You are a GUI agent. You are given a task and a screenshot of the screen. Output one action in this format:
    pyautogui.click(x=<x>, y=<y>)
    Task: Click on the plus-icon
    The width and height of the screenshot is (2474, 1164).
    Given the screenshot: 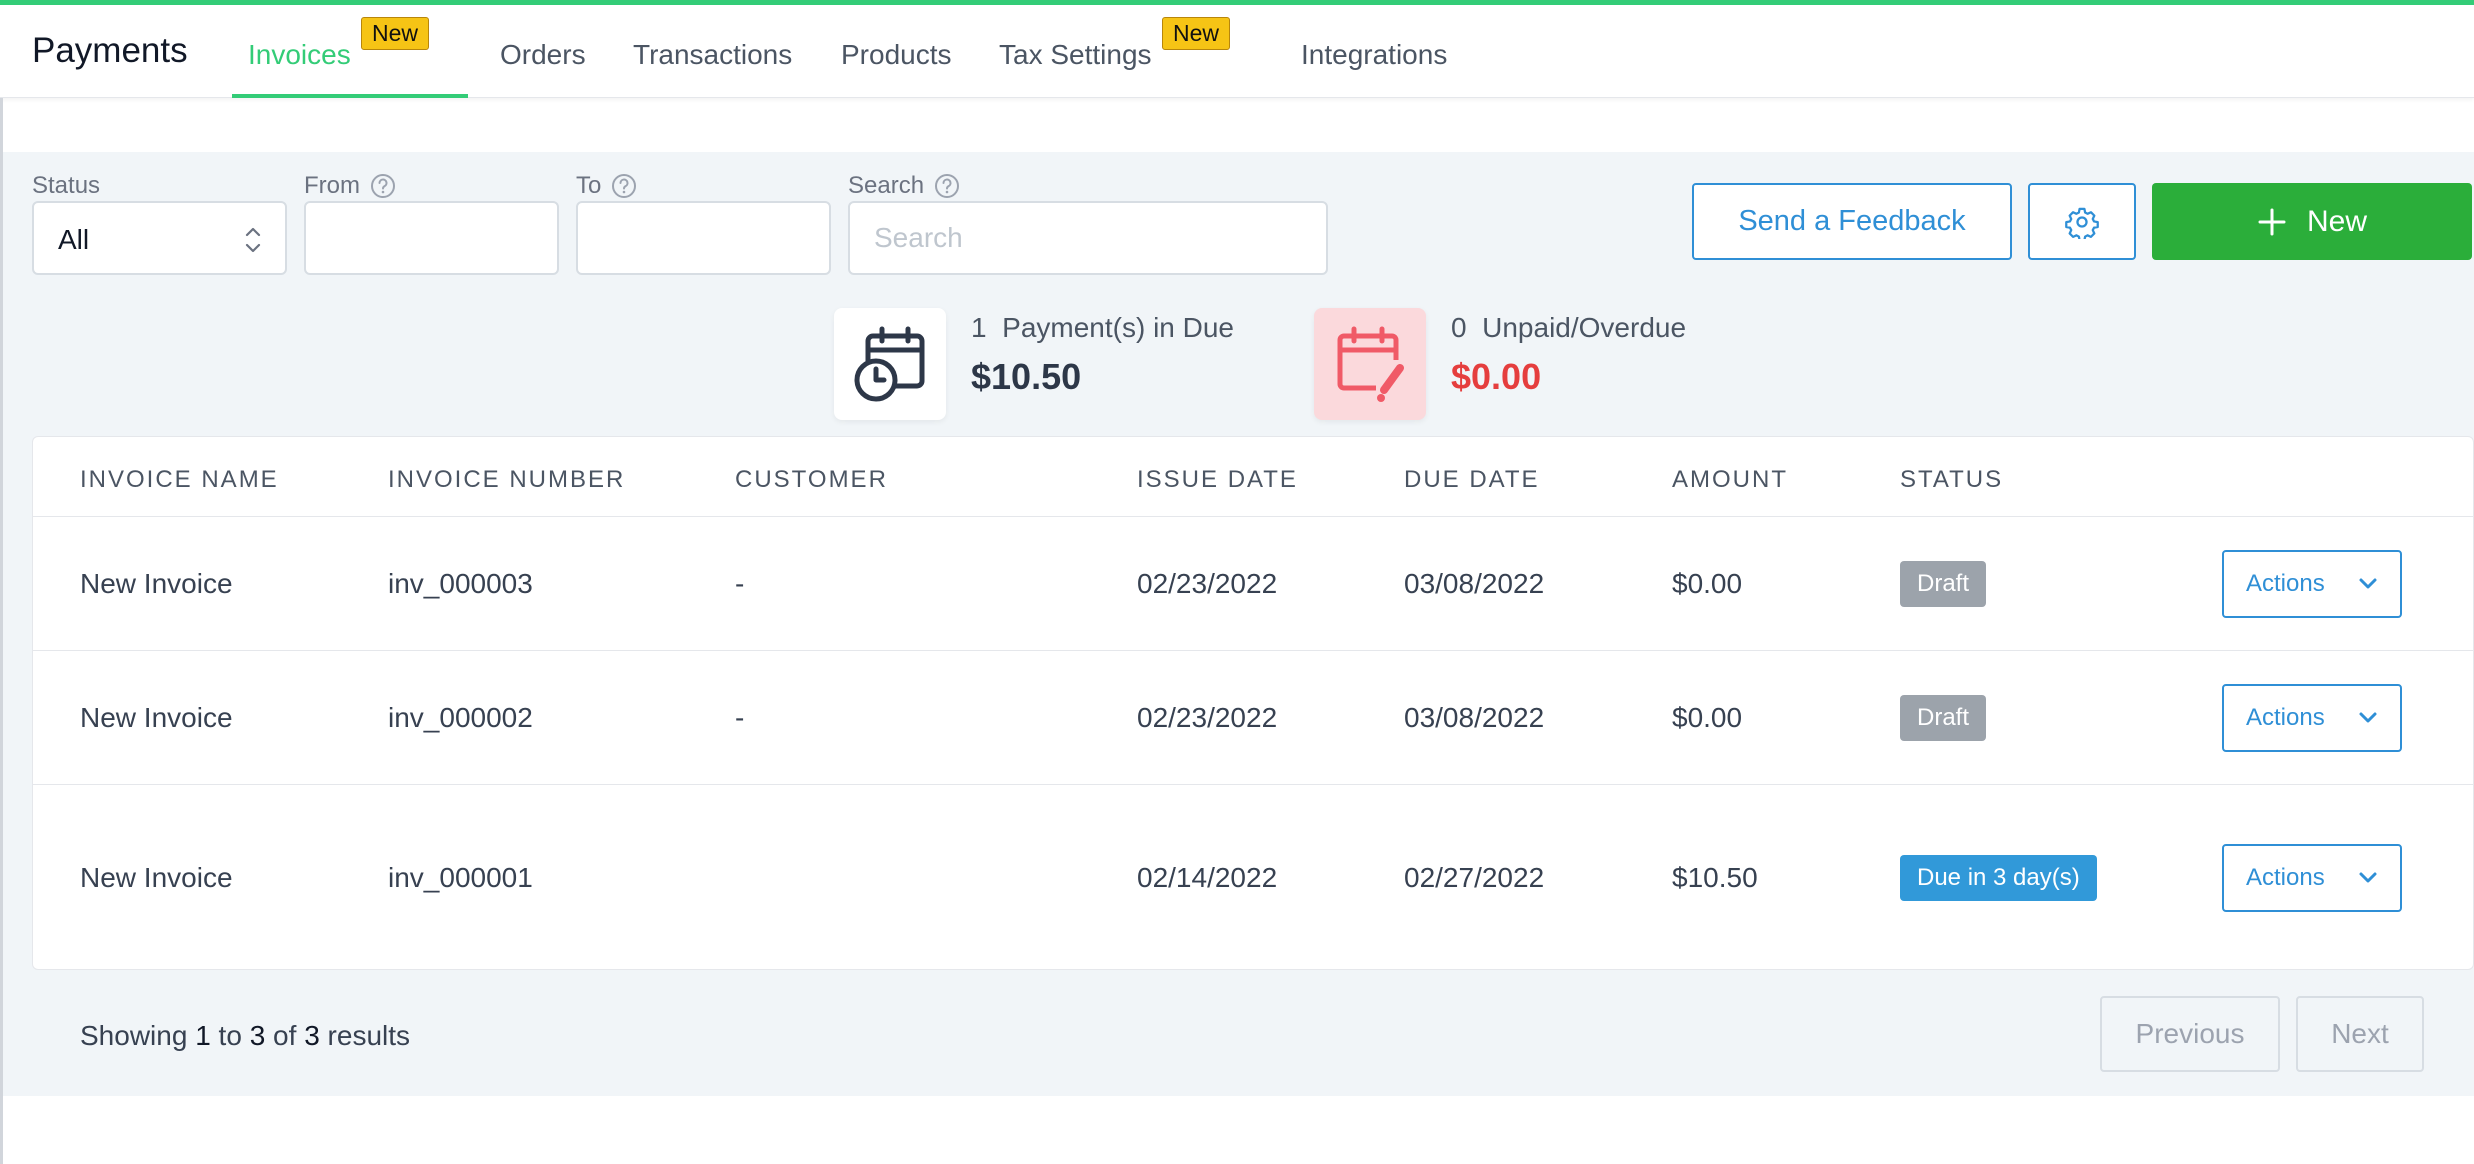 What is the action you would take?
    pyautogui.click(x=2272, y=221)
    